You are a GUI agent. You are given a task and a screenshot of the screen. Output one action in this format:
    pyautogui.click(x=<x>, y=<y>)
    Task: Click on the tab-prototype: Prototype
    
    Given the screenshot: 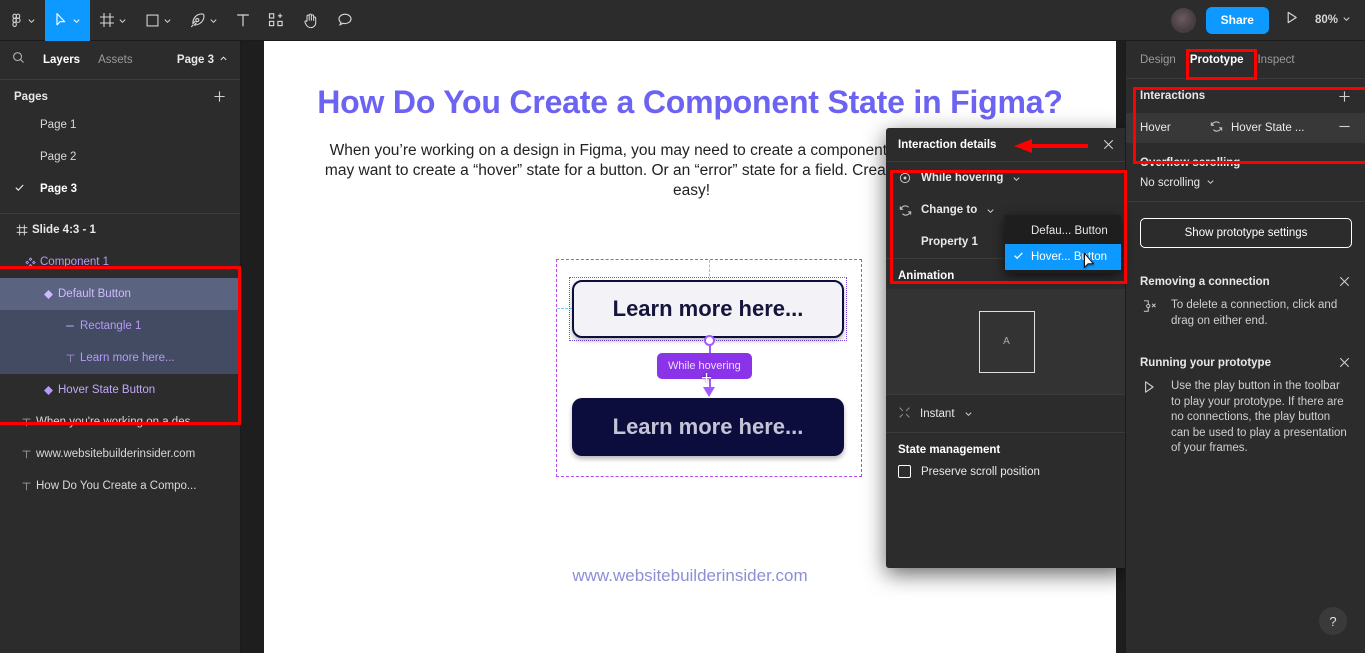 What is the action you would take?
    pyautogui.click(x=1217, y=60)
    